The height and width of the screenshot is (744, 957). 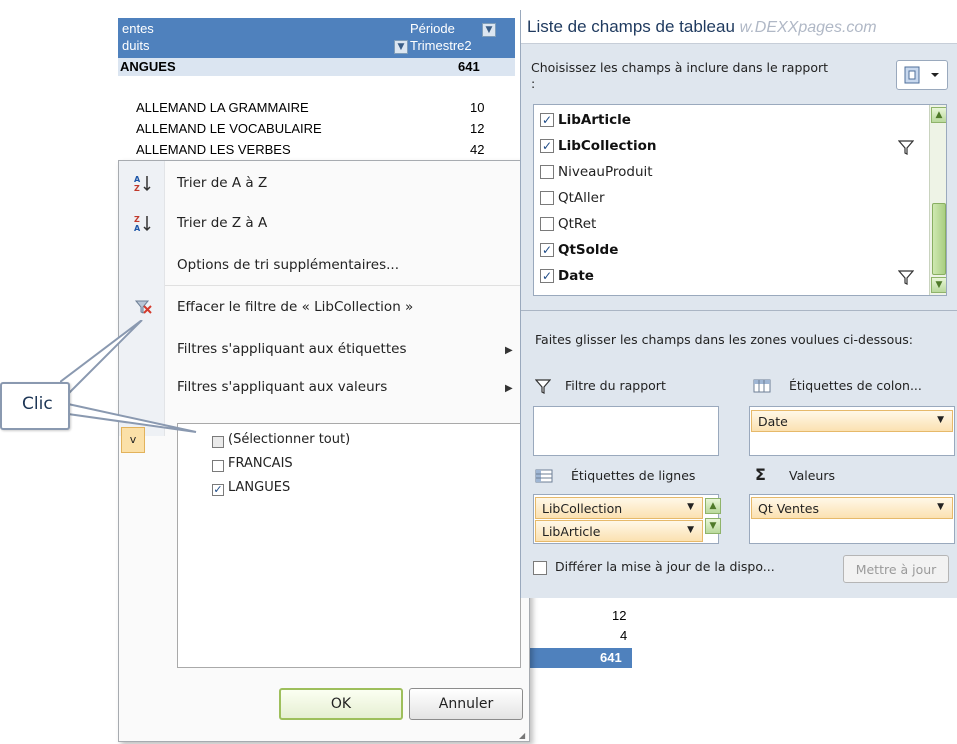 I want to click on field-item-qtaller: QtAller, so click(x=572, y=198).